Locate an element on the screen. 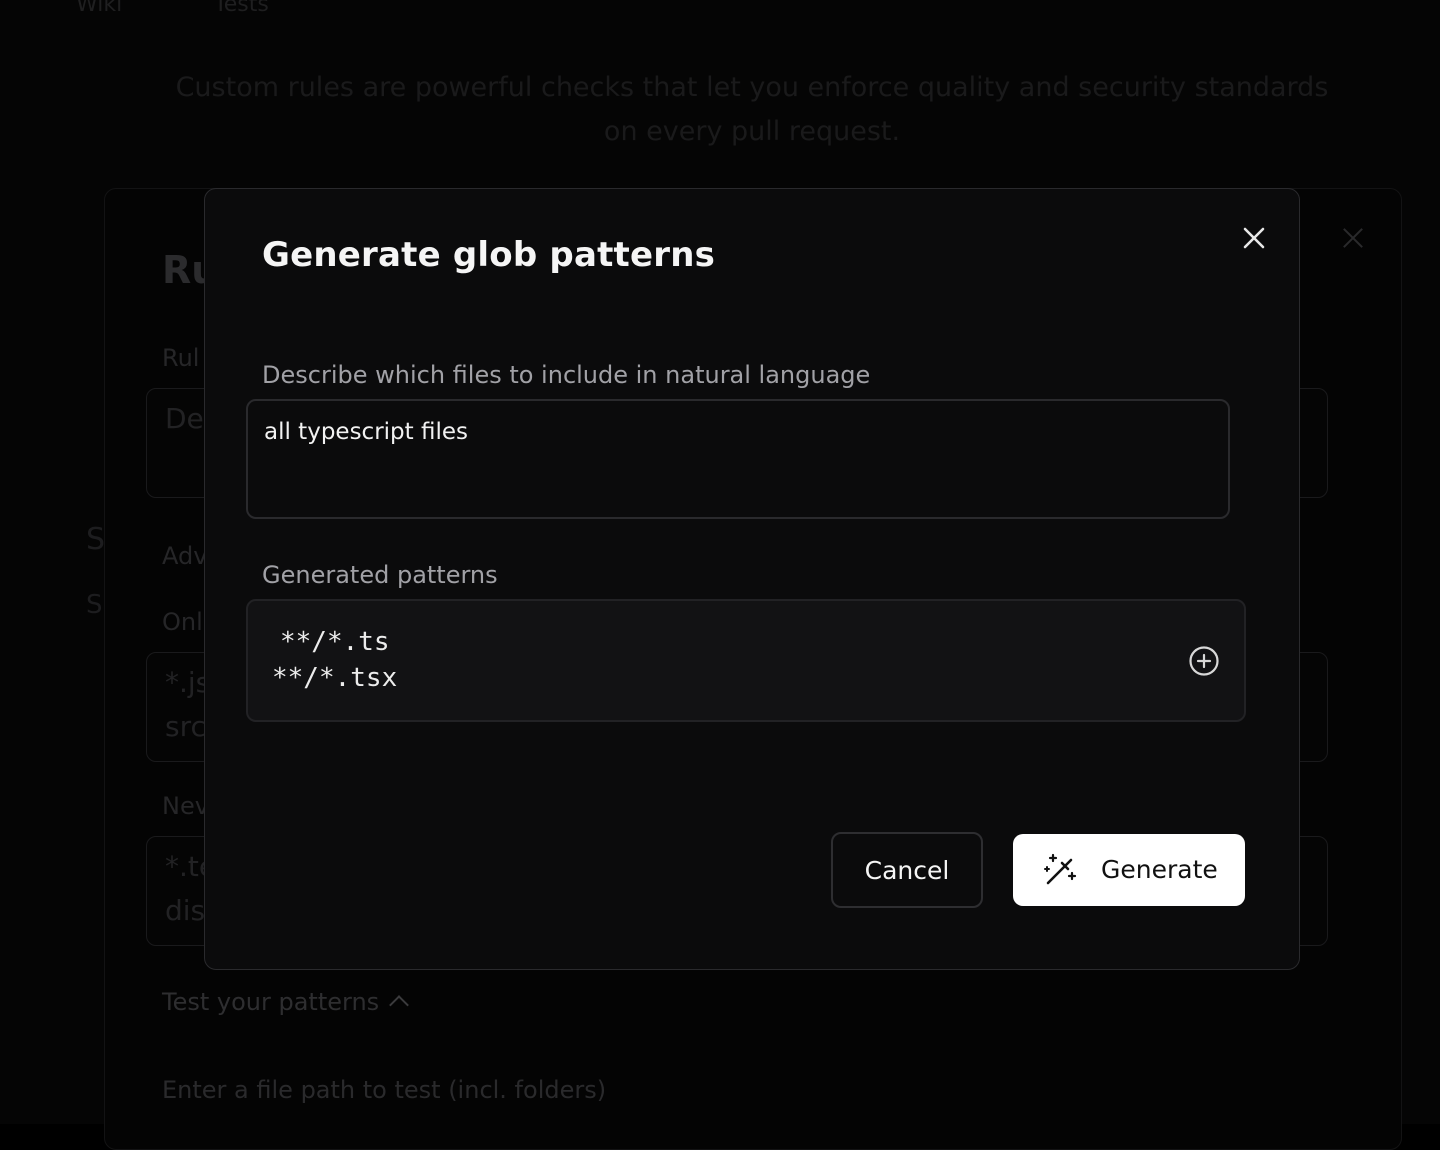  generated-patterns-box: **/*.ts **/*.tsx is located at coordinates (746, 660).